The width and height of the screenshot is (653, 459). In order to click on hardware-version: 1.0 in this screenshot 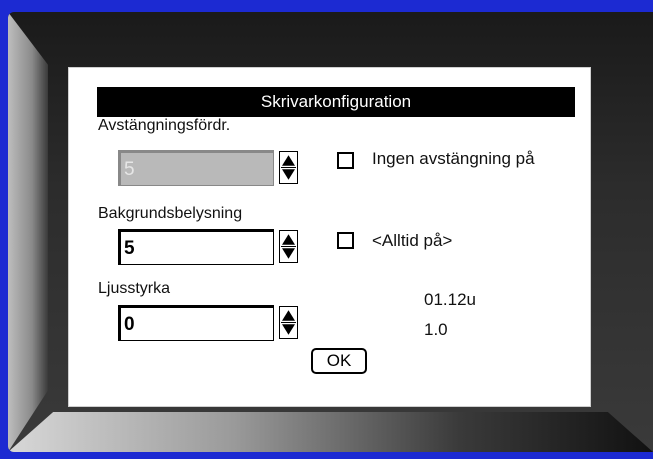, I will do `click(436, 329)`.